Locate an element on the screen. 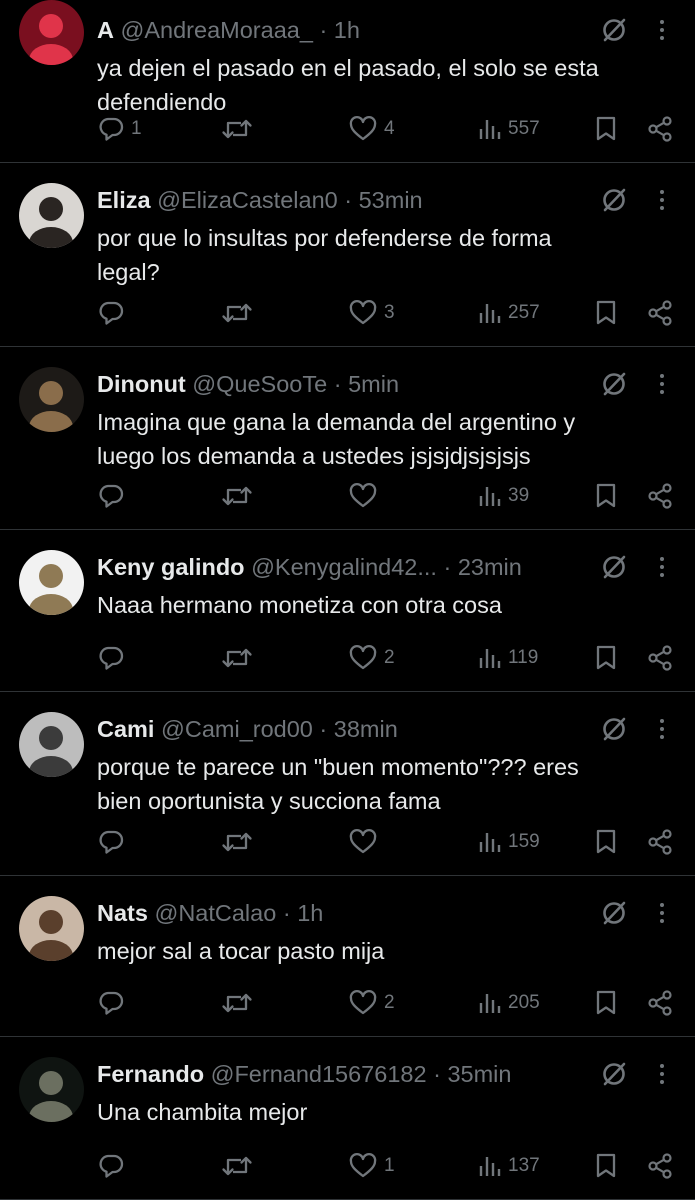 The height and width of the screenshot is (1200, 695). like-button: 1 is located at coordinates (371, 1166).